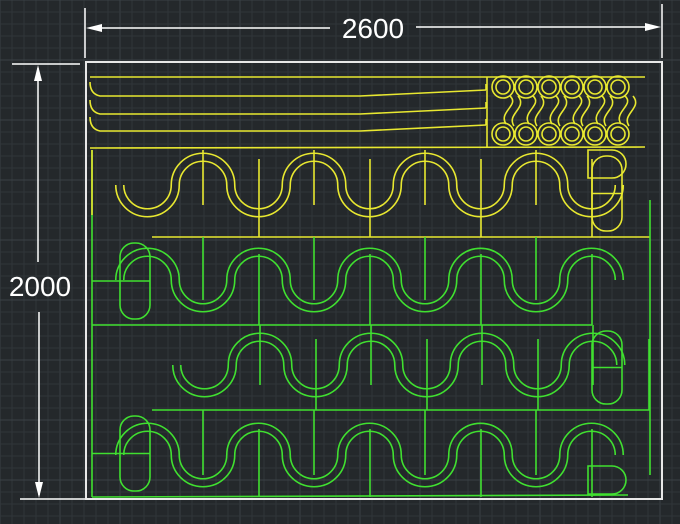 The width and height of the screenshot is (680, 524). I want to click on height-dimension-label: 2000, so click(40, 286).